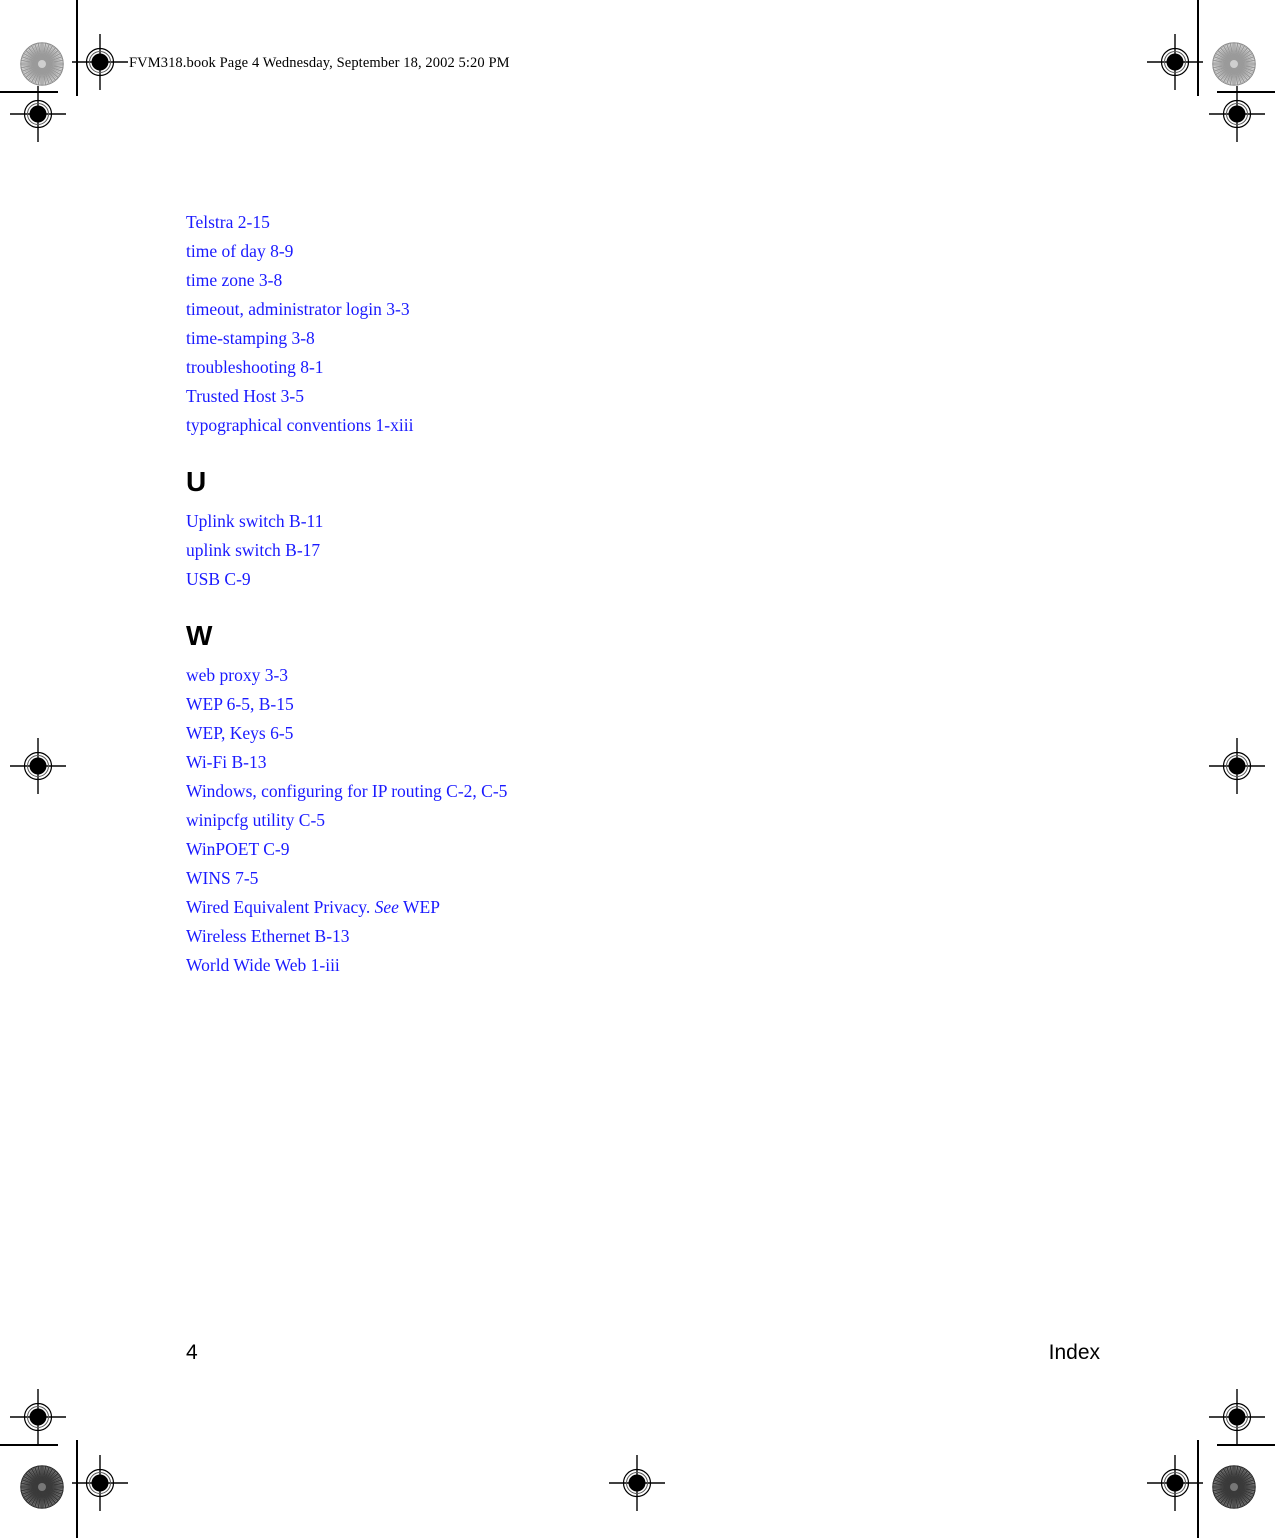 This screenshot has width=1275, height=1538. What do you see at coordinates (536, 521) in the screenshot?
I see `index-entry: Uplink switch B-11` at bounding box center [536, 521].